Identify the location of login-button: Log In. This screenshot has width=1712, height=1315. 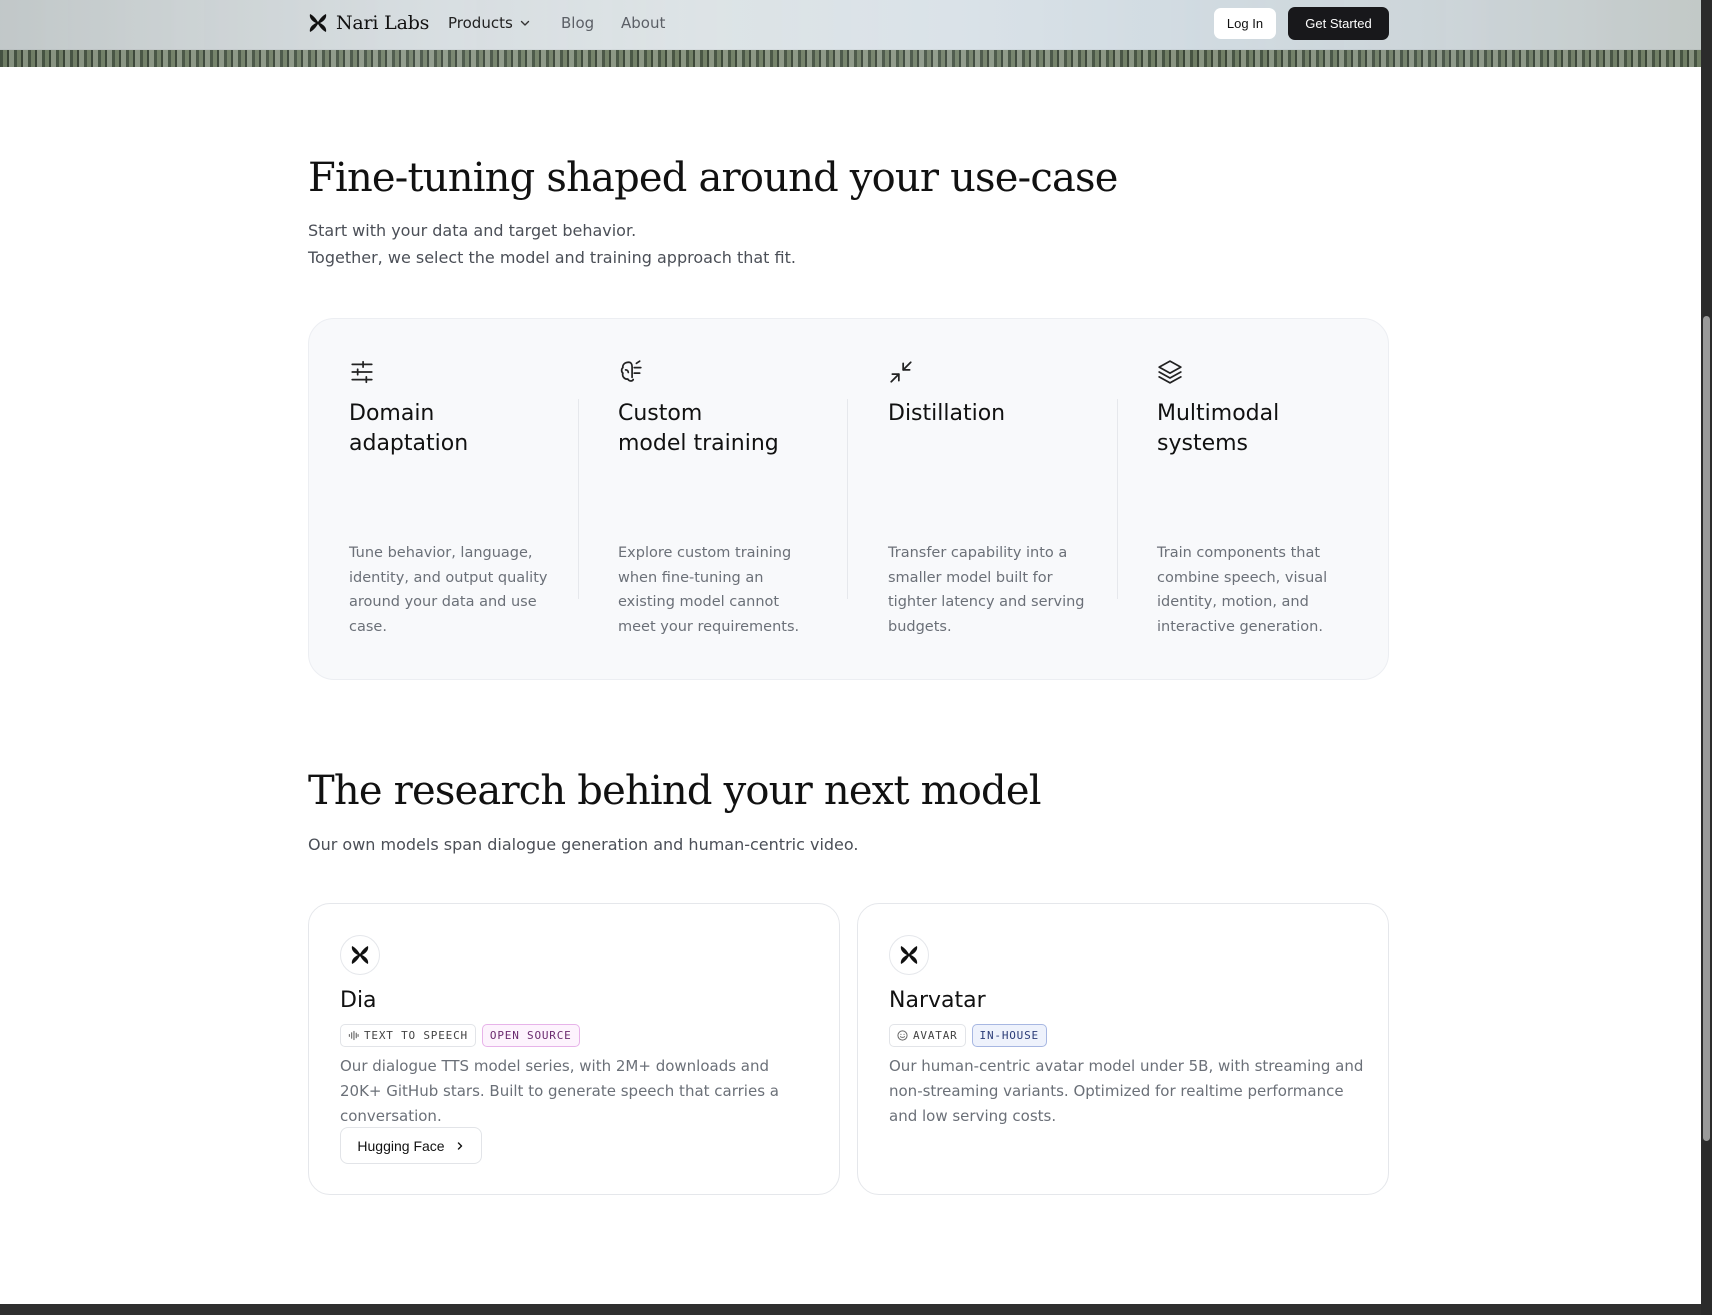
(1245, 23).